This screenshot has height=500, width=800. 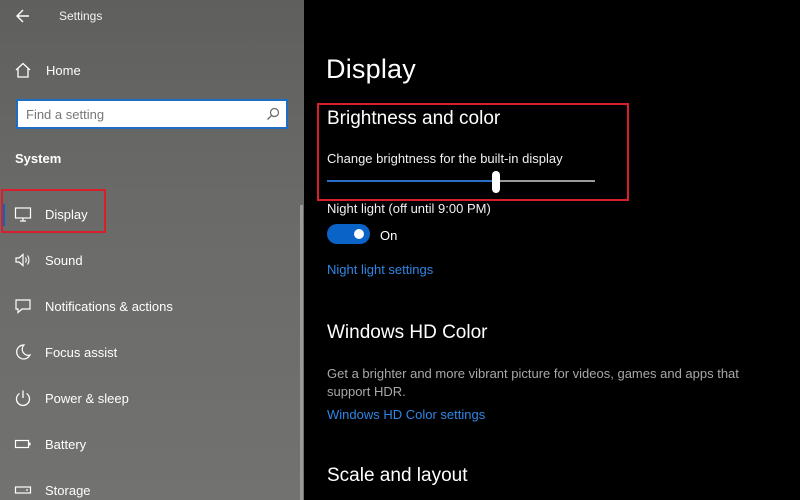 I want to click on page-title: Display, so click(x=371, y=69).